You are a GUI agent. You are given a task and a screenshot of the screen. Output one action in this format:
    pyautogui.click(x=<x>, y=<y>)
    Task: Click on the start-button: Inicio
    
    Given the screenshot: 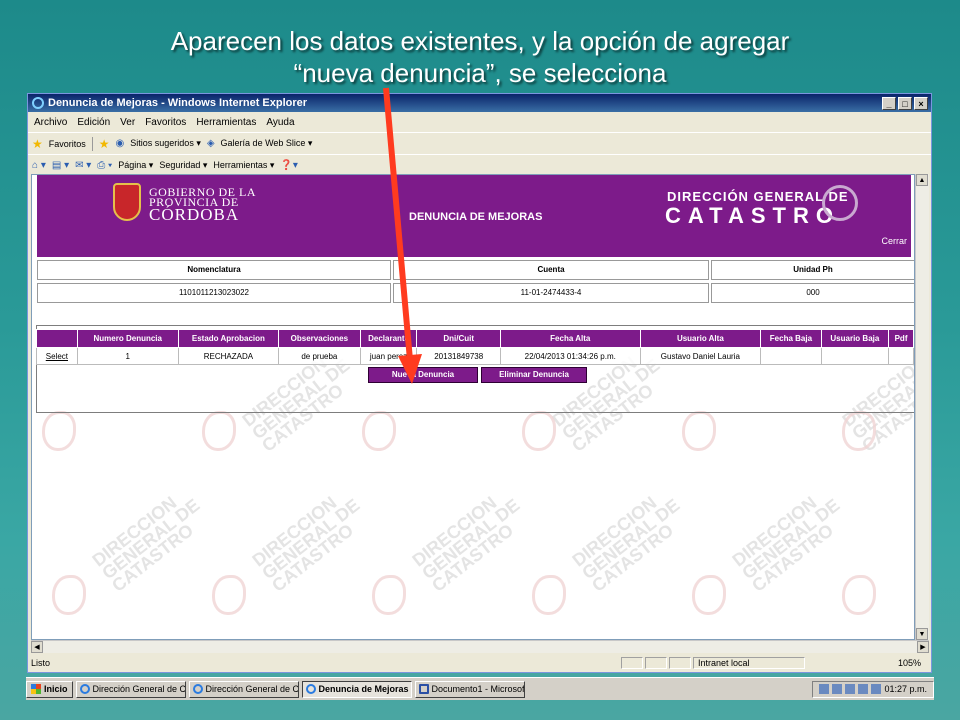 What is the action you would take?
    pyautogui.click(x=49, y=689)
    